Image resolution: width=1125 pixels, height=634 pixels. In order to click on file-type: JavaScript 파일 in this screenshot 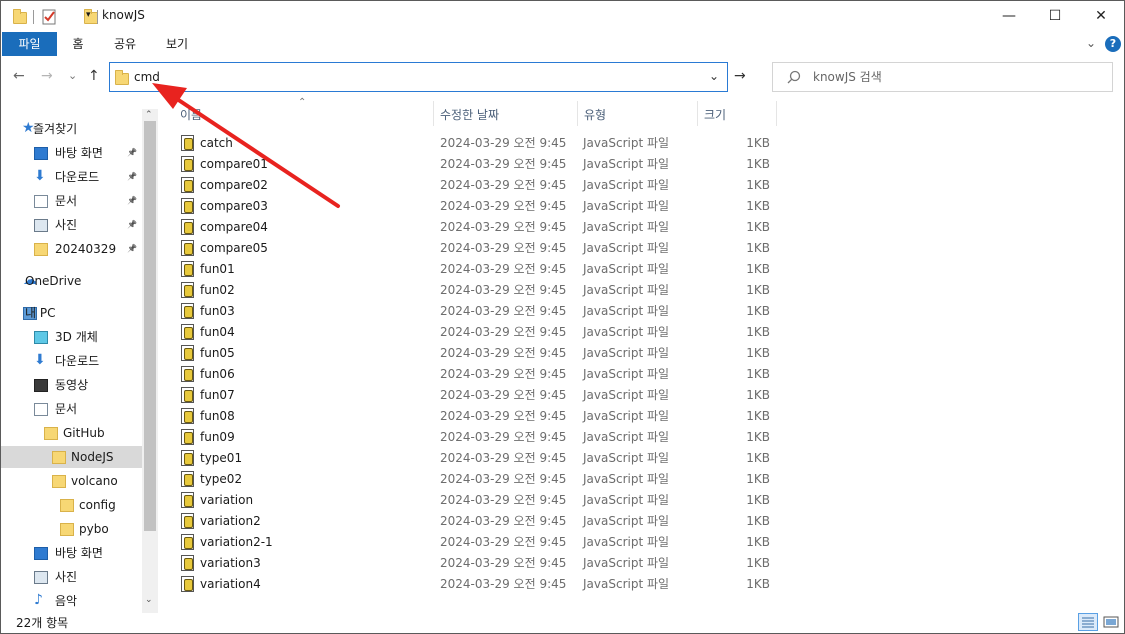, I will do `click(626, 227)`.